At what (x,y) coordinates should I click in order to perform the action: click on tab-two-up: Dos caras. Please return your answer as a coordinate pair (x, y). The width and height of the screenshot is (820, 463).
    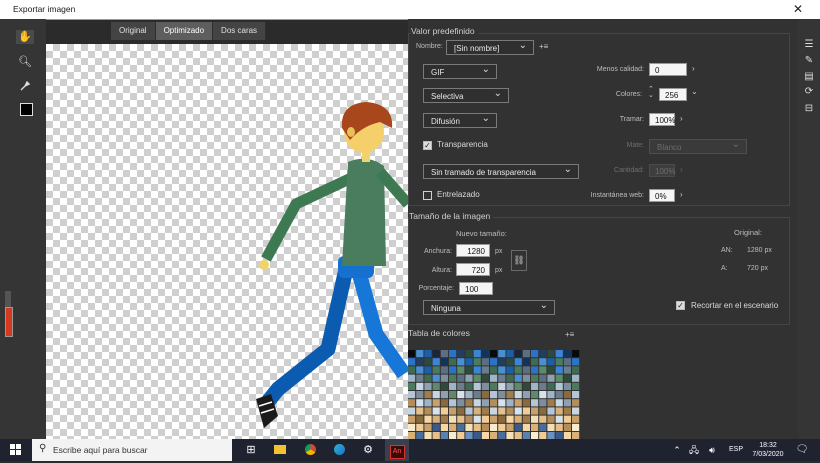
    Looking at the image, I should click on (240, 31).